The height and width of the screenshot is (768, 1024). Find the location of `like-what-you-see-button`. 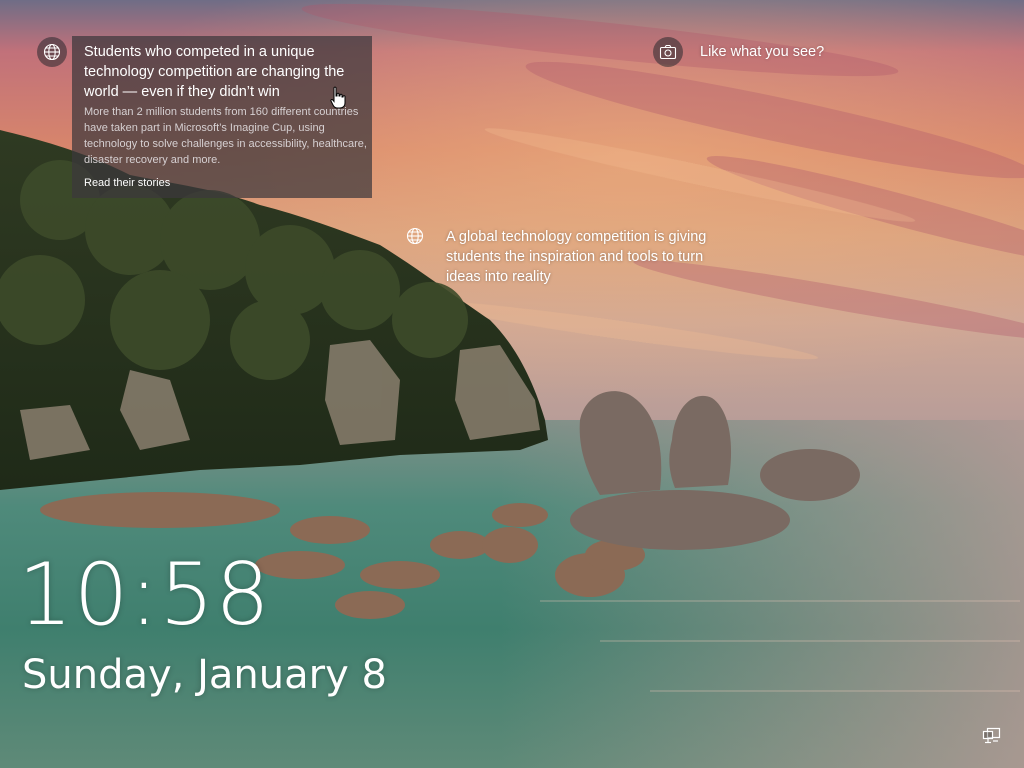

like-what-you-see-button is located at coordinates (668, 52).